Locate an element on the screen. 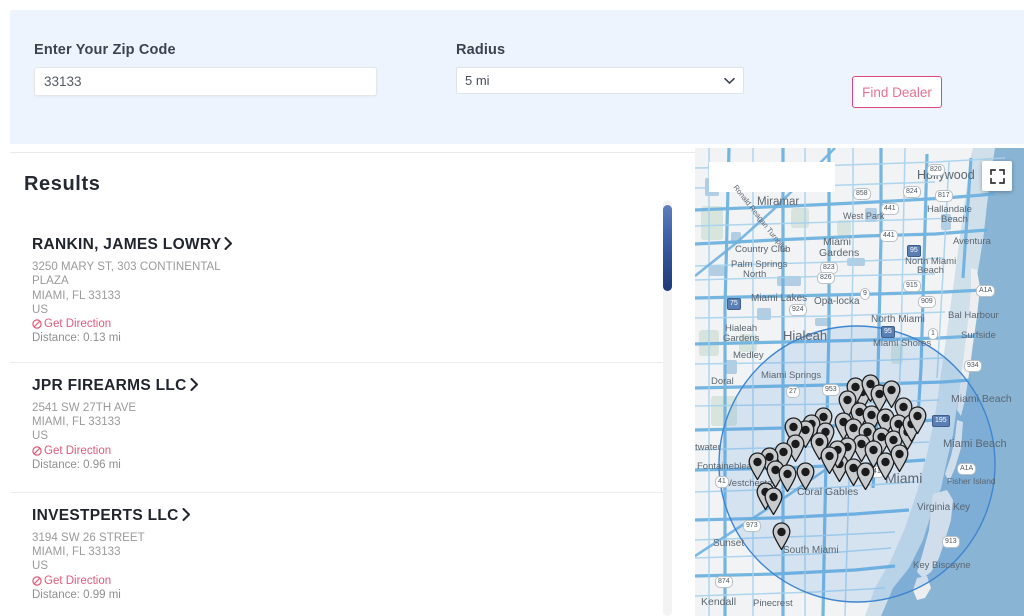 This screenshot has height=616, width=1024. results-scrollbar-thumb is located at coordinates (667, 248).